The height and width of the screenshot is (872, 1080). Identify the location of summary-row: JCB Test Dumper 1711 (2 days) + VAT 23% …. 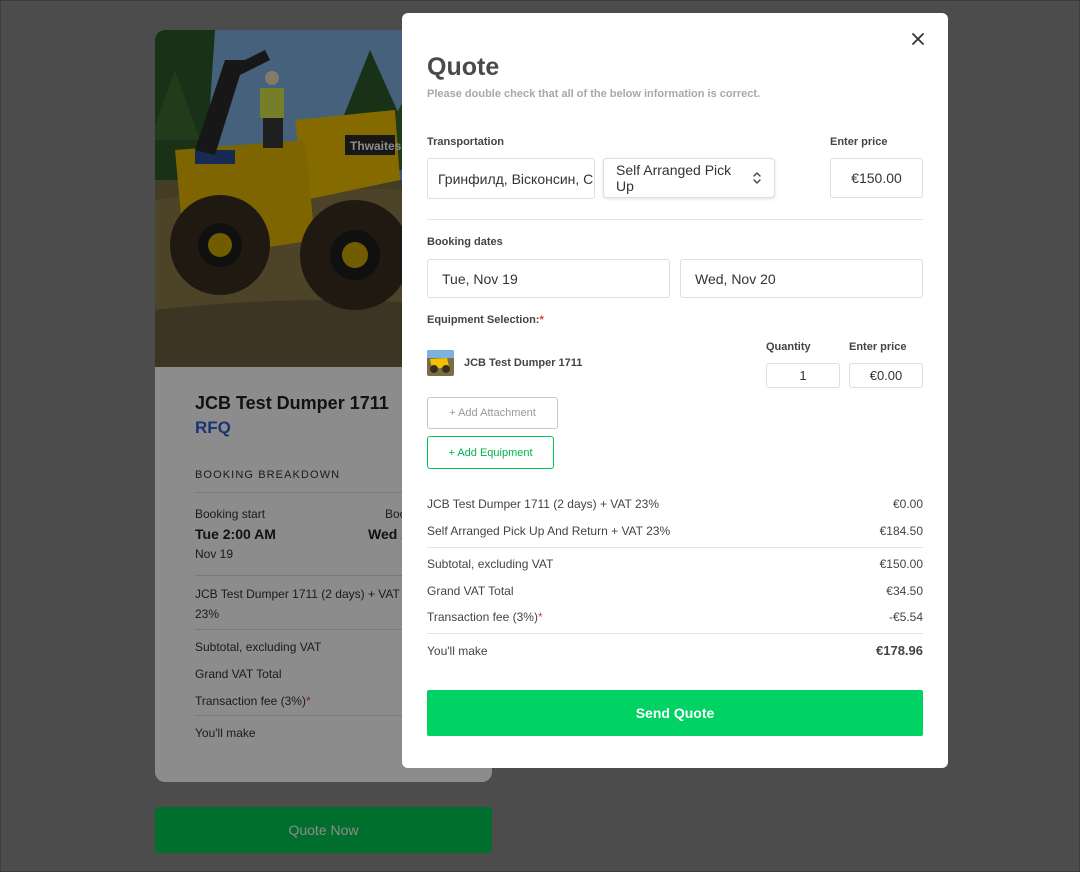
(675, 504).